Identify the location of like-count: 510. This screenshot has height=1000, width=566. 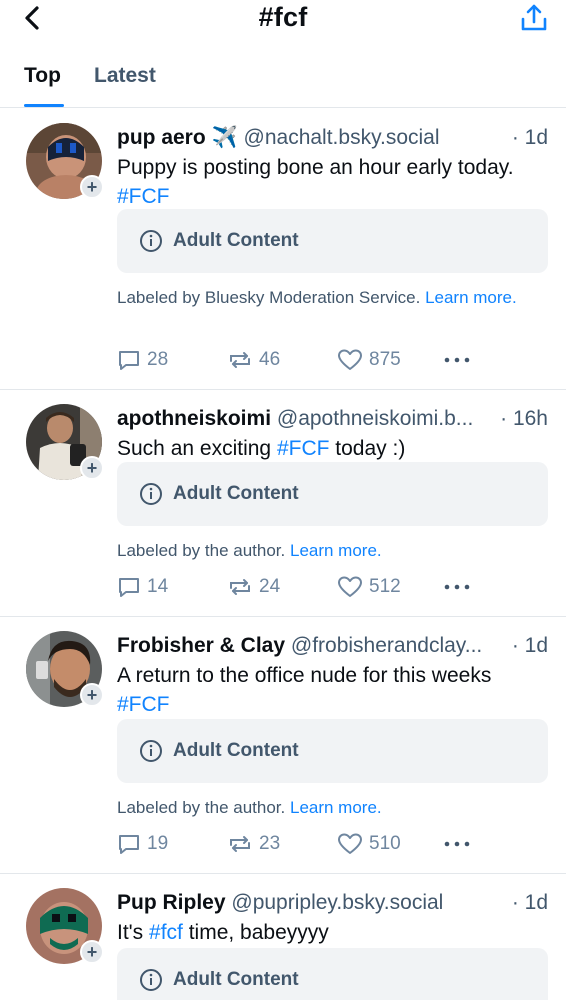
(385, 843).